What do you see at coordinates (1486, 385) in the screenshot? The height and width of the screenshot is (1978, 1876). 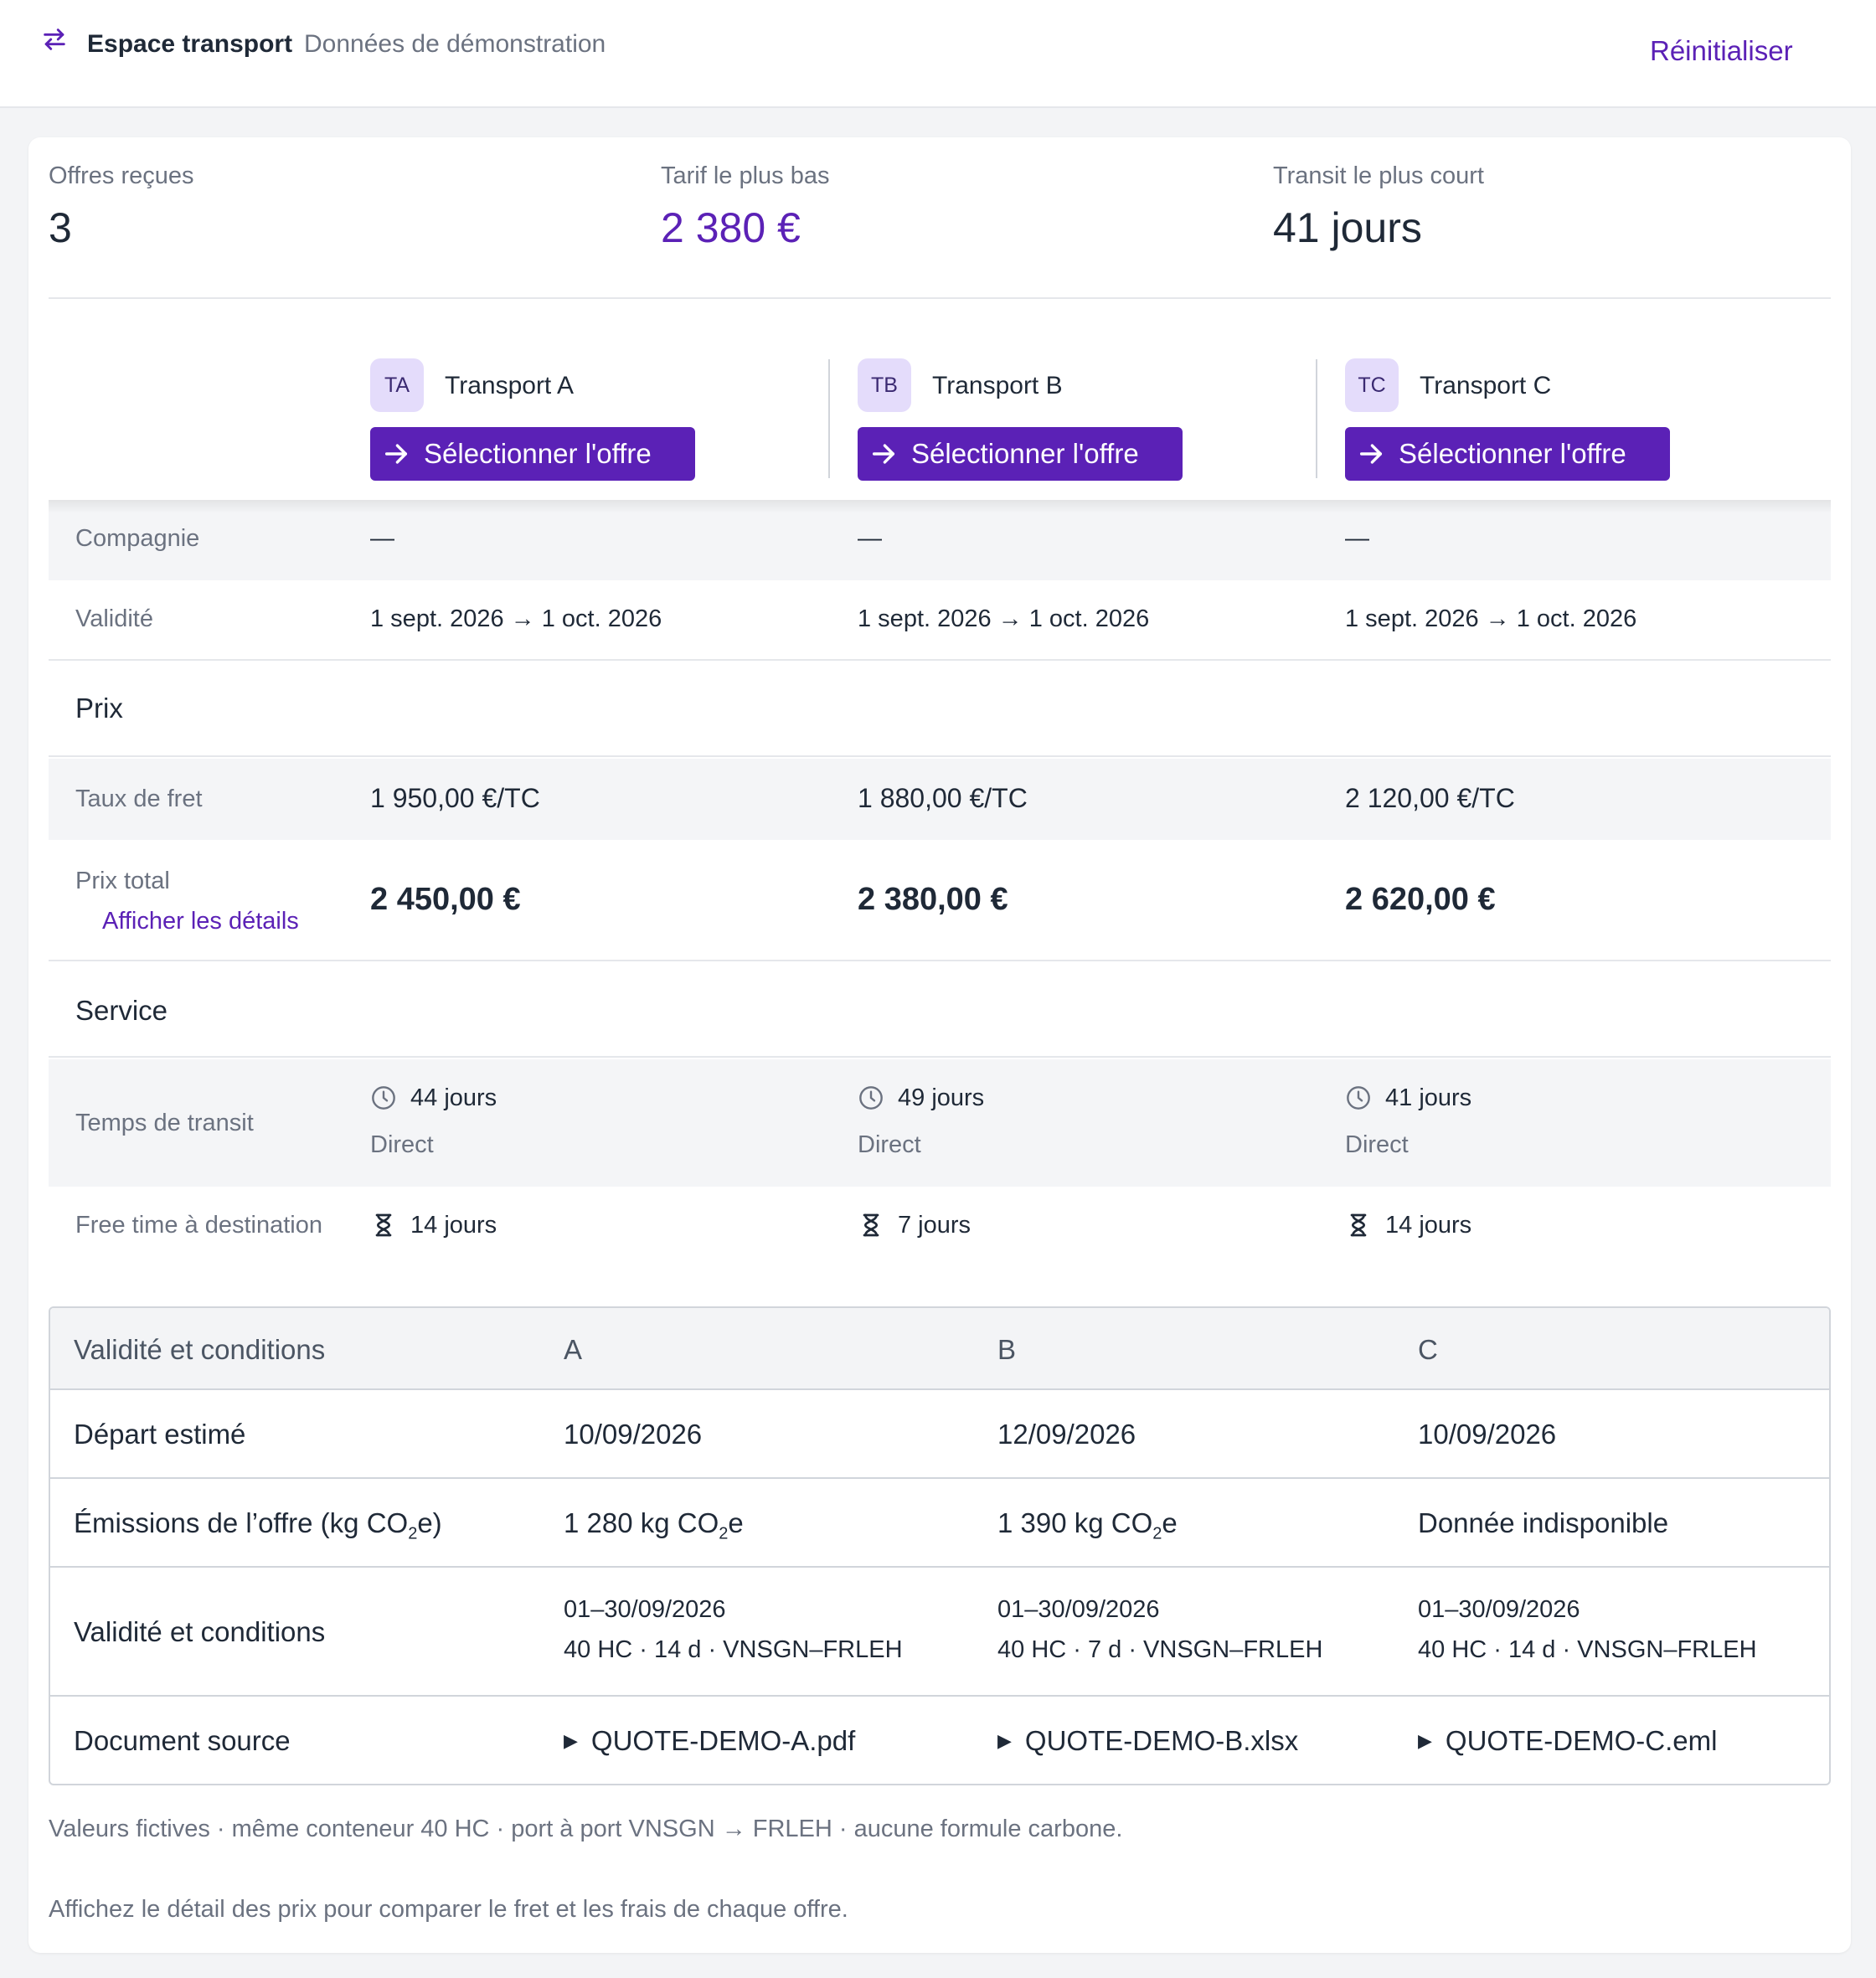 I see `carrier-name: Transport C` at bounding box center [1486, 385].